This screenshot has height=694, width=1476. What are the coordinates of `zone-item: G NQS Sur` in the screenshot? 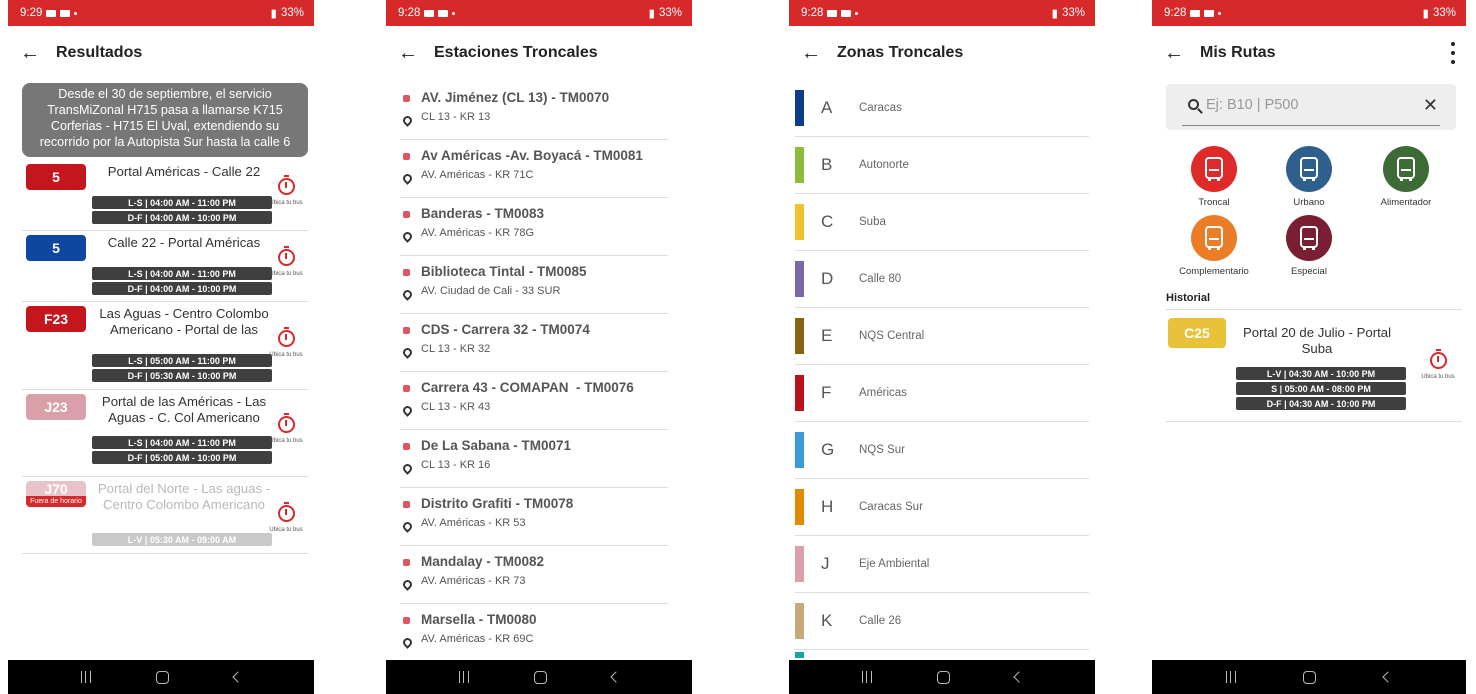 It's located at (942, 450).